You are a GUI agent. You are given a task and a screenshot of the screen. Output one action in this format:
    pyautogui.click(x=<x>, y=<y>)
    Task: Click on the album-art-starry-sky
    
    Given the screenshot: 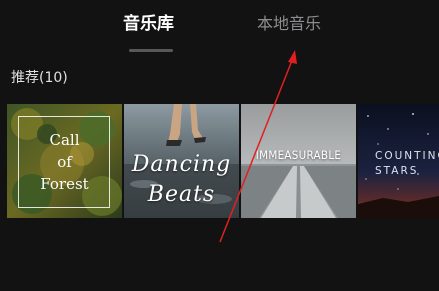 What is the action you would take?
    pyautogui.click(x=398, y=161)
    